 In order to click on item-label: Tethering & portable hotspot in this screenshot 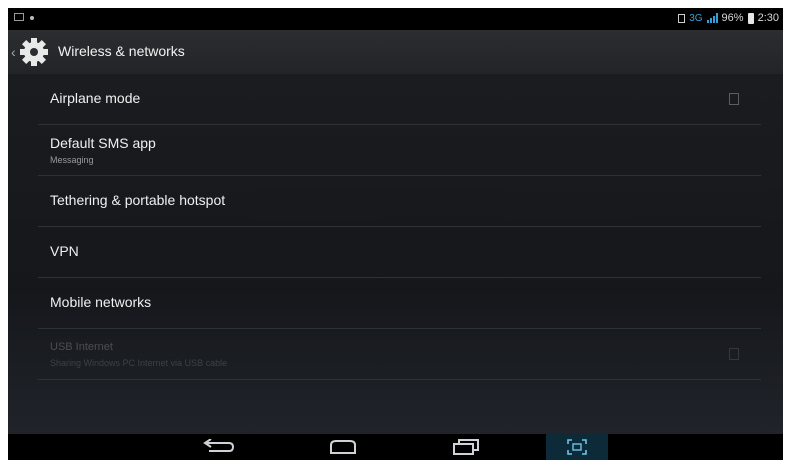, I will do `click(138, 200)`.